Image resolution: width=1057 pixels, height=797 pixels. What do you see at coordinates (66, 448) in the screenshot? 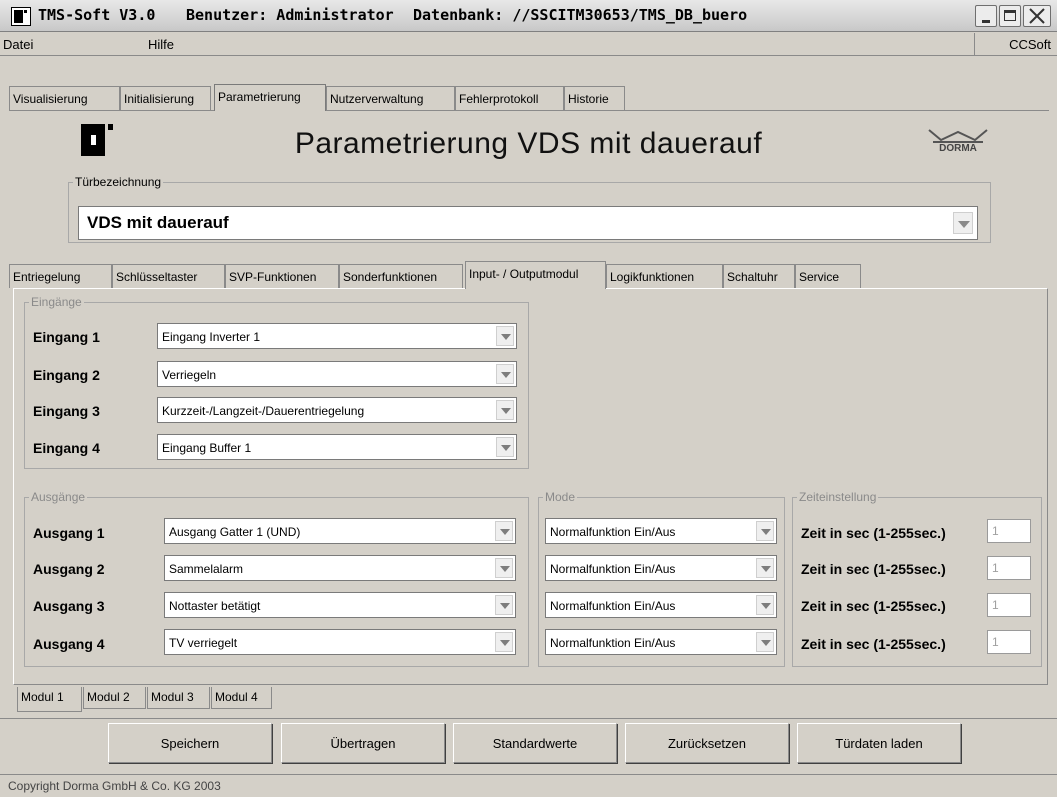
I see `input-label: Eingang 4` at bounding box center [66, 448].